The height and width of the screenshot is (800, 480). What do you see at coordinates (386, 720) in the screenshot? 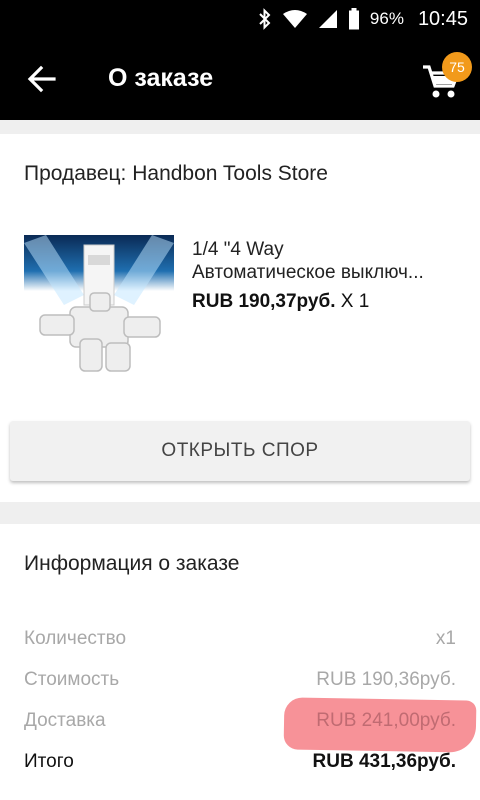
I see `delivery-value: RUB 241,00руб.` at bounding box center [386, 720].